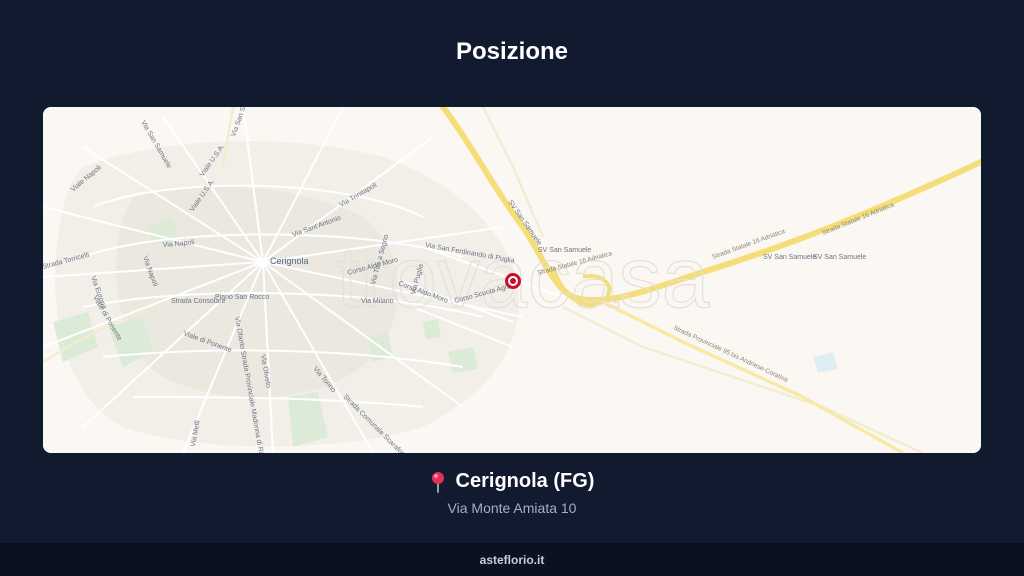 This screenshot has width=1024, height=576. I want to click on location-marker, so click(513, 281).